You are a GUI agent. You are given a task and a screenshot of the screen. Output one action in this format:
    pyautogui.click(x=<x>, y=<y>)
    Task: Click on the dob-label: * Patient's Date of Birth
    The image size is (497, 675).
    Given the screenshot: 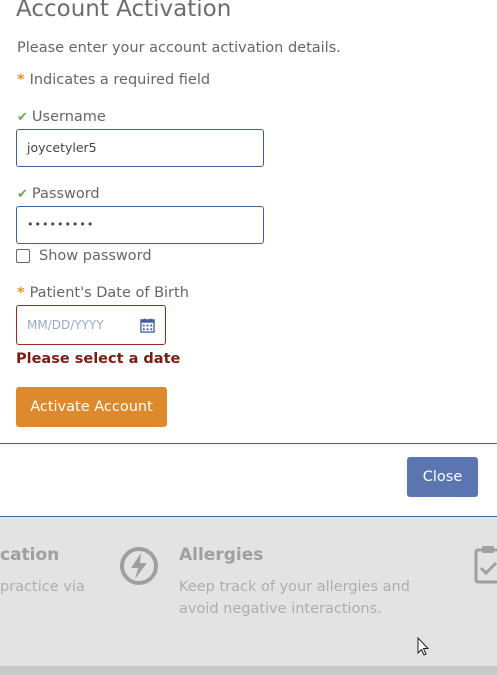 What is the action you would take?
    pyautogui.click(x=103, y=293)
    